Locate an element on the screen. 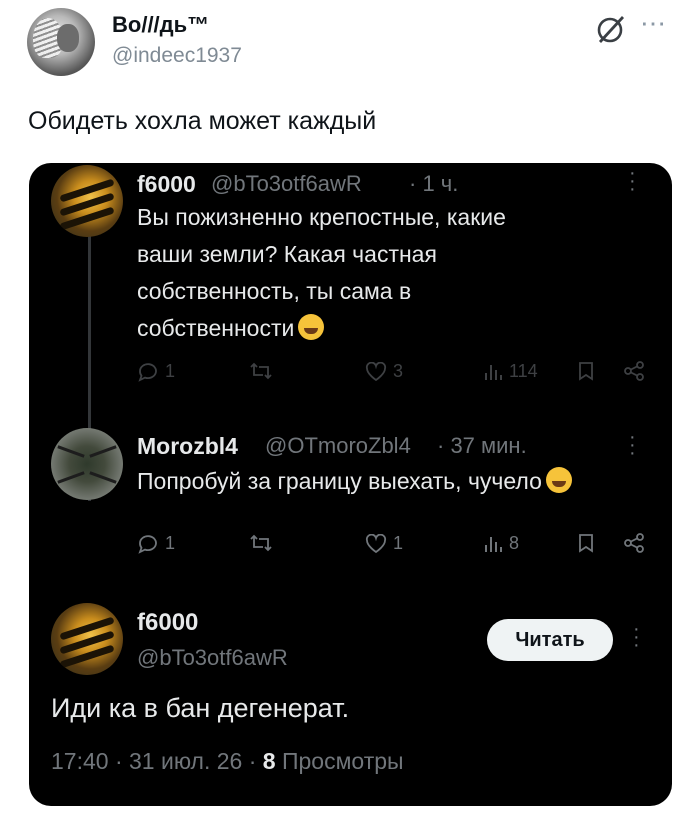 This screenshot has height=837, width=700. tweet1-repost-button is located at coordinates (261, 371).